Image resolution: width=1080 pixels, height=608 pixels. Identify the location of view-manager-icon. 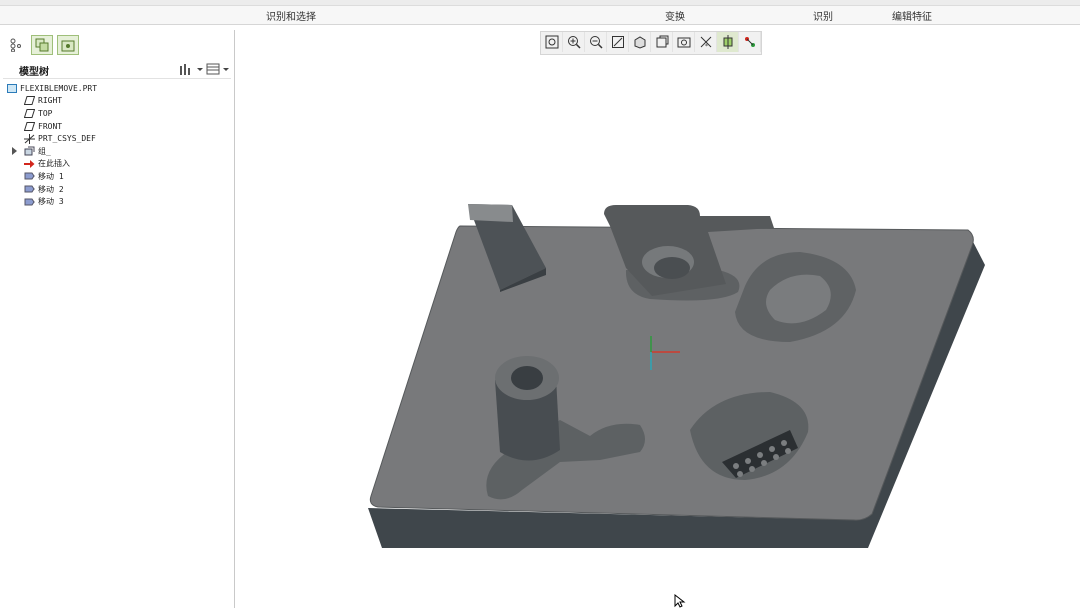
(683, 42).